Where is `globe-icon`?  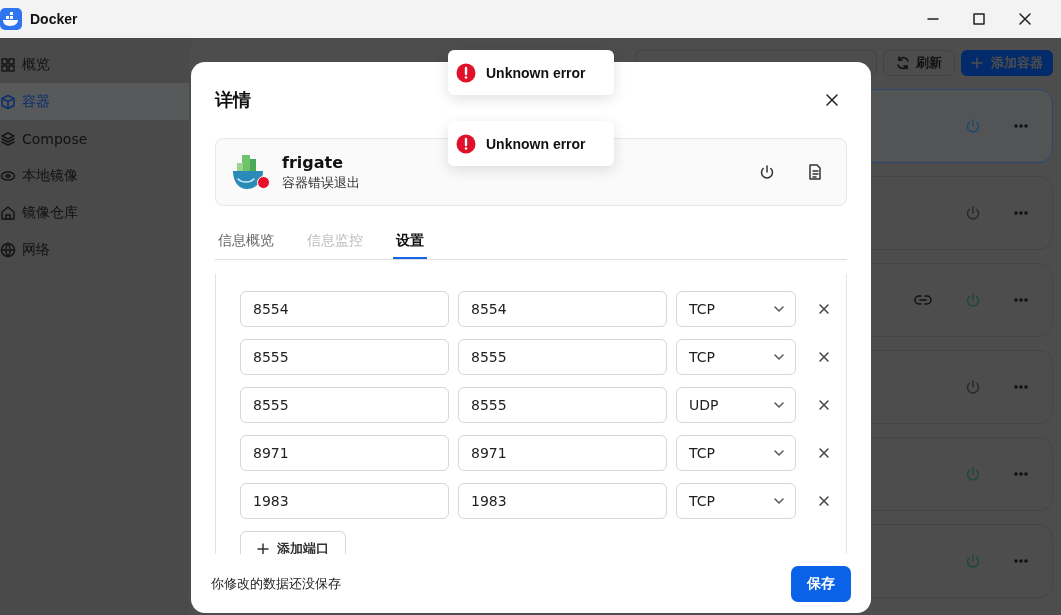 globe-icon is located at coordinates (8, 249).